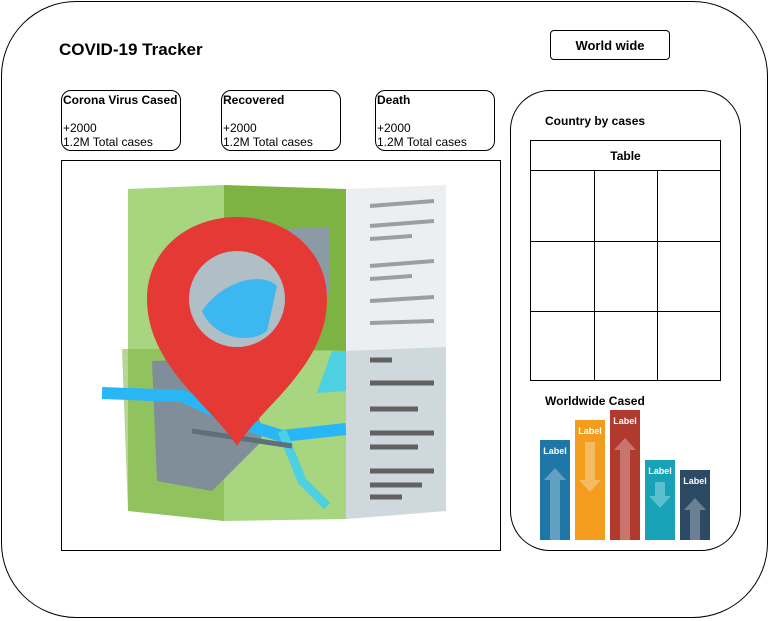 Image resolution: width=771 pixels, height=621 pixels. Describe the element at coordinates (394, 100) in the screenshot. I see `stat-label: Death` at that location.